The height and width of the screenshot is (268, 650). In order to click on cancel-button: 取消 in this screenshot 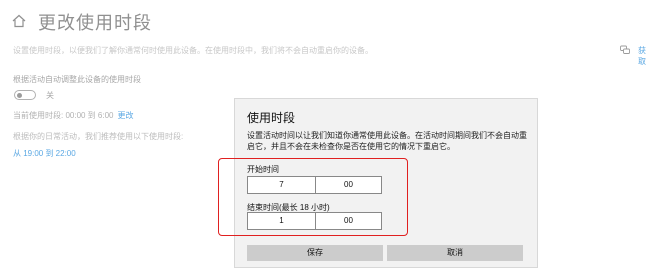, I will do `click(455, 253)`.